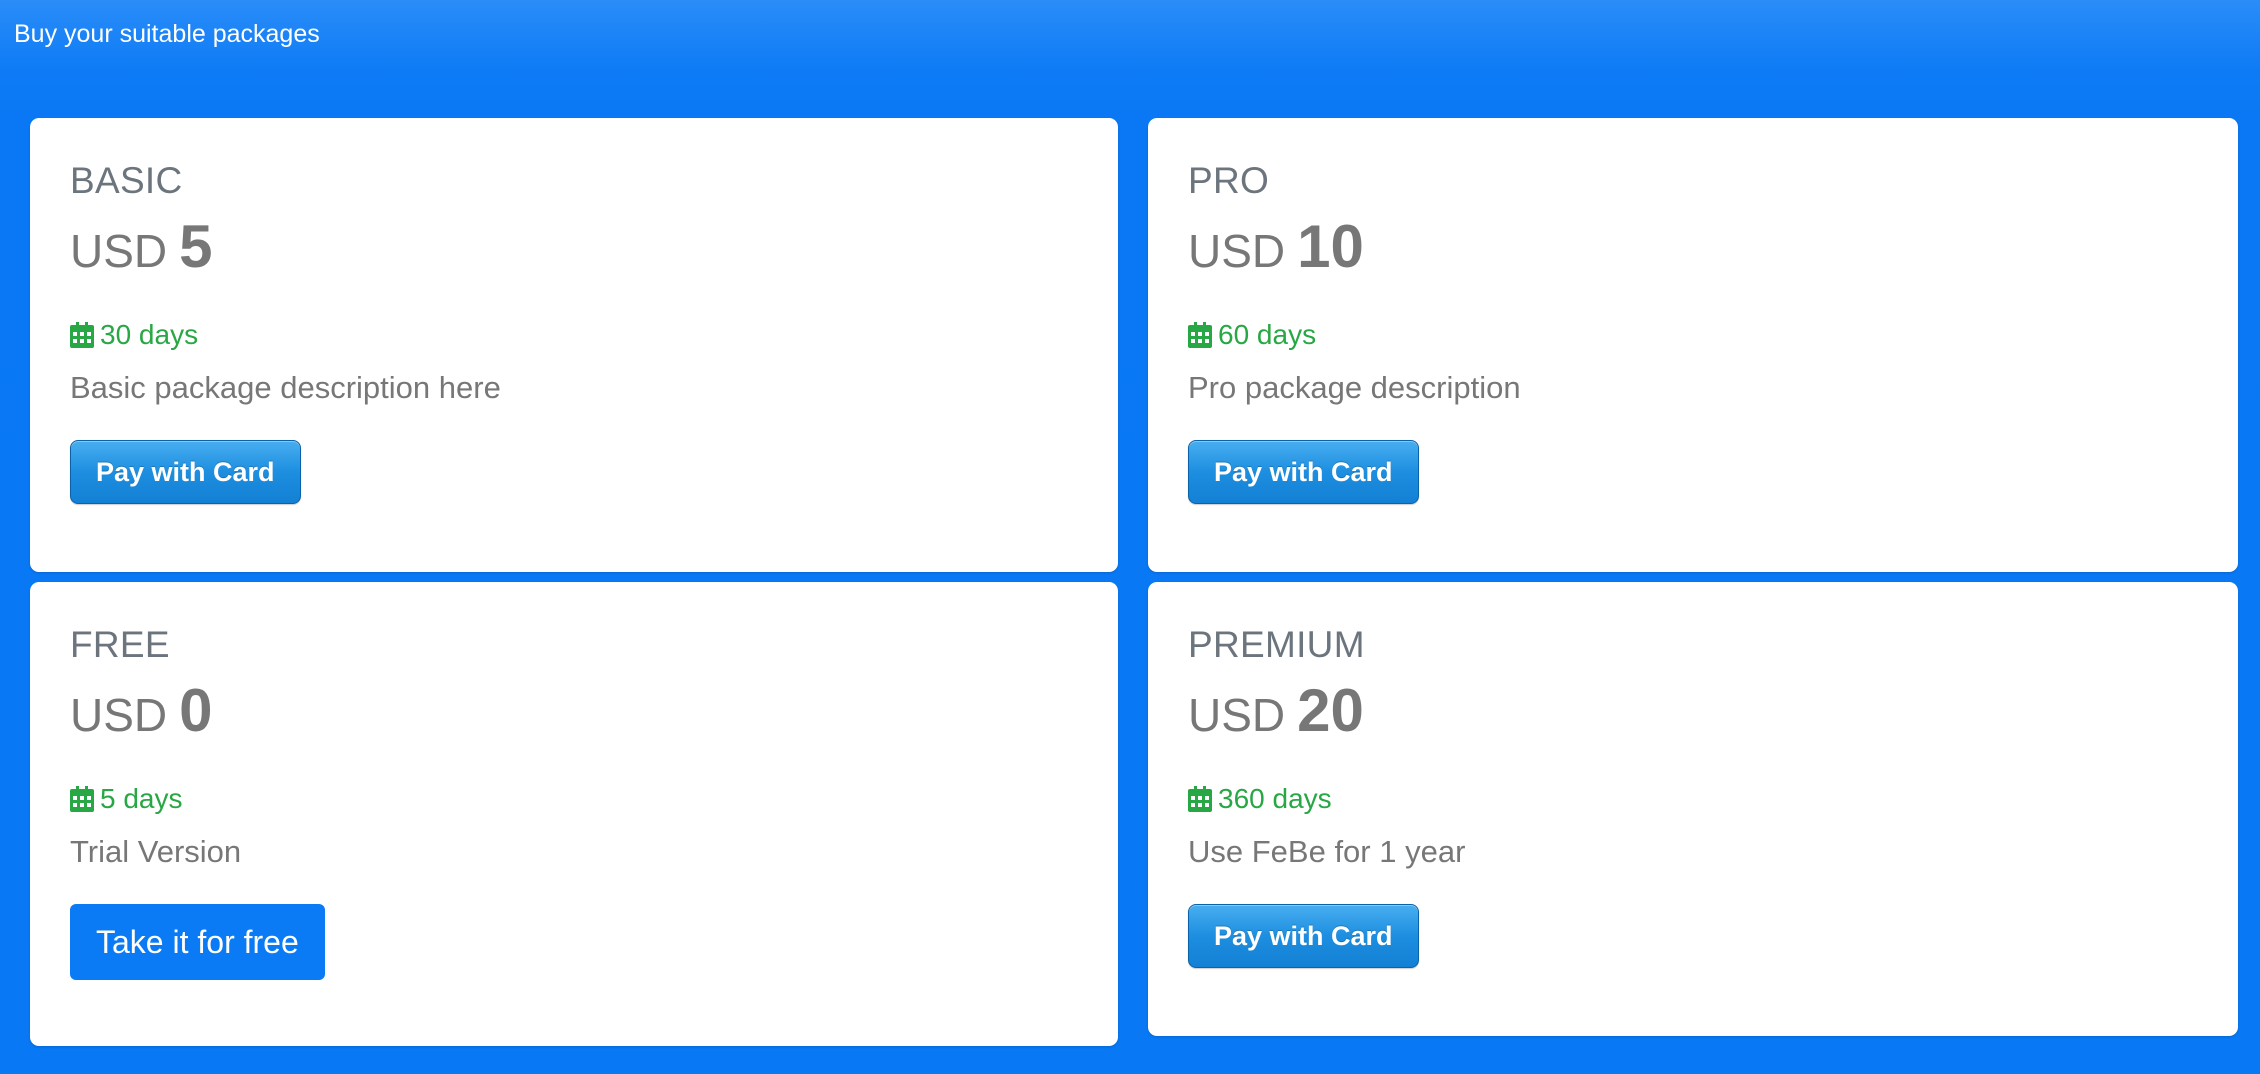 The height and width of the screenshot is (1074, 2260). Describe the element at coordinates (196, 246) in the screenshot. I see `price-amount: 5` at that location.